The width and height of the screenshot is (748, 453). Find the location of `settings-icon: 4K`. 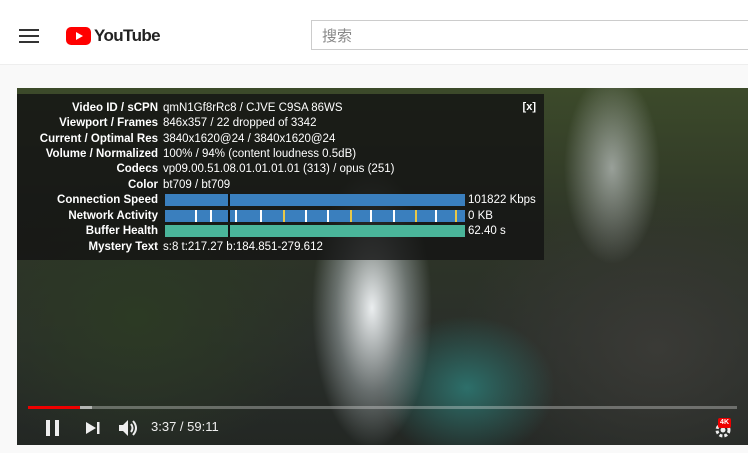

settings-icon: 4K is located at coordinates (726, 428).